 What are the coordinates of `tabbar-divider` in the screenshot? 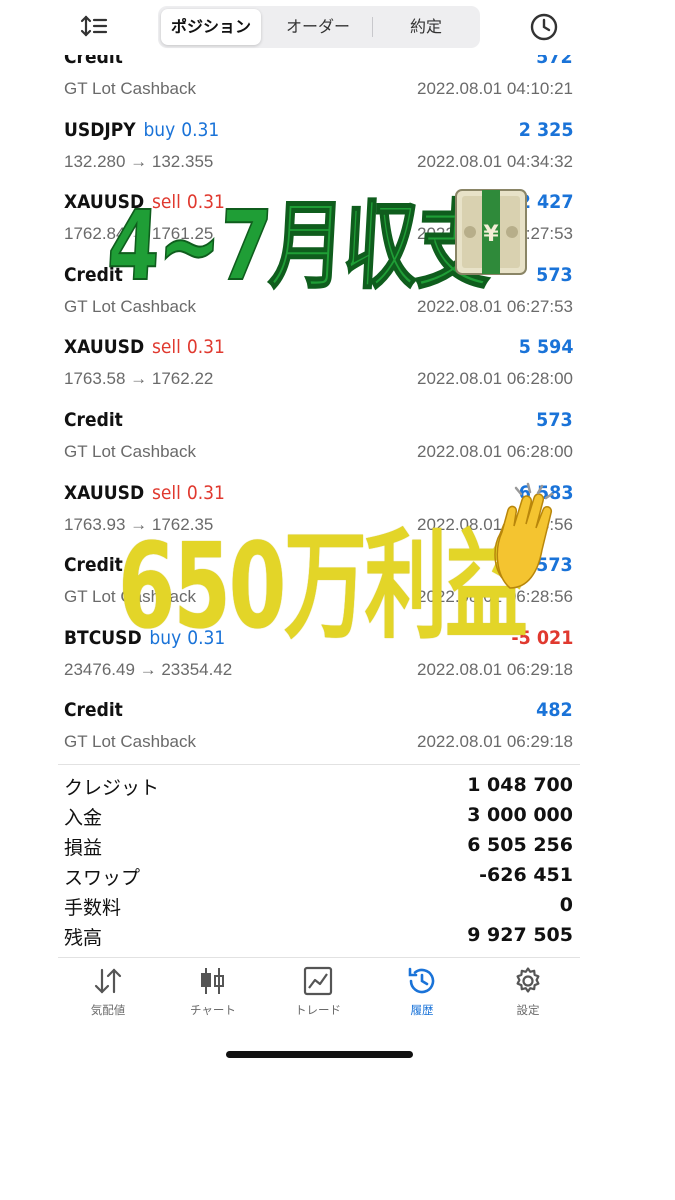 It's located at (319, 957).